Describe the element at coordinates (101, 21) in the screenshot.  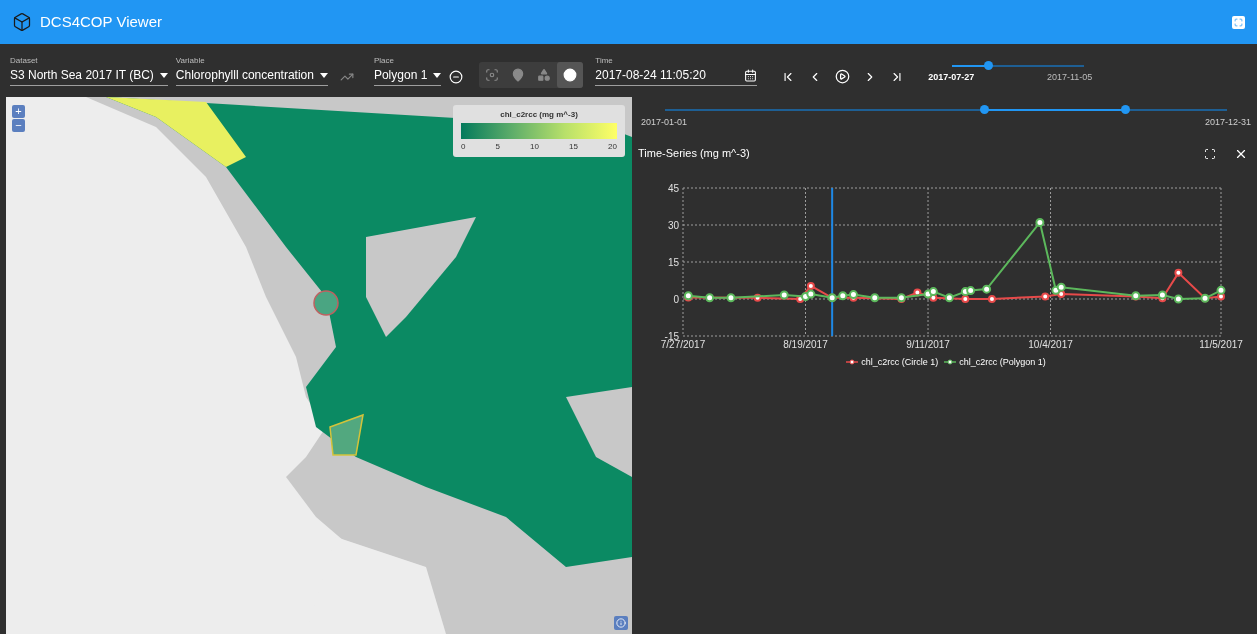
I see `app-title: DCS4COP Viewer` at that location.